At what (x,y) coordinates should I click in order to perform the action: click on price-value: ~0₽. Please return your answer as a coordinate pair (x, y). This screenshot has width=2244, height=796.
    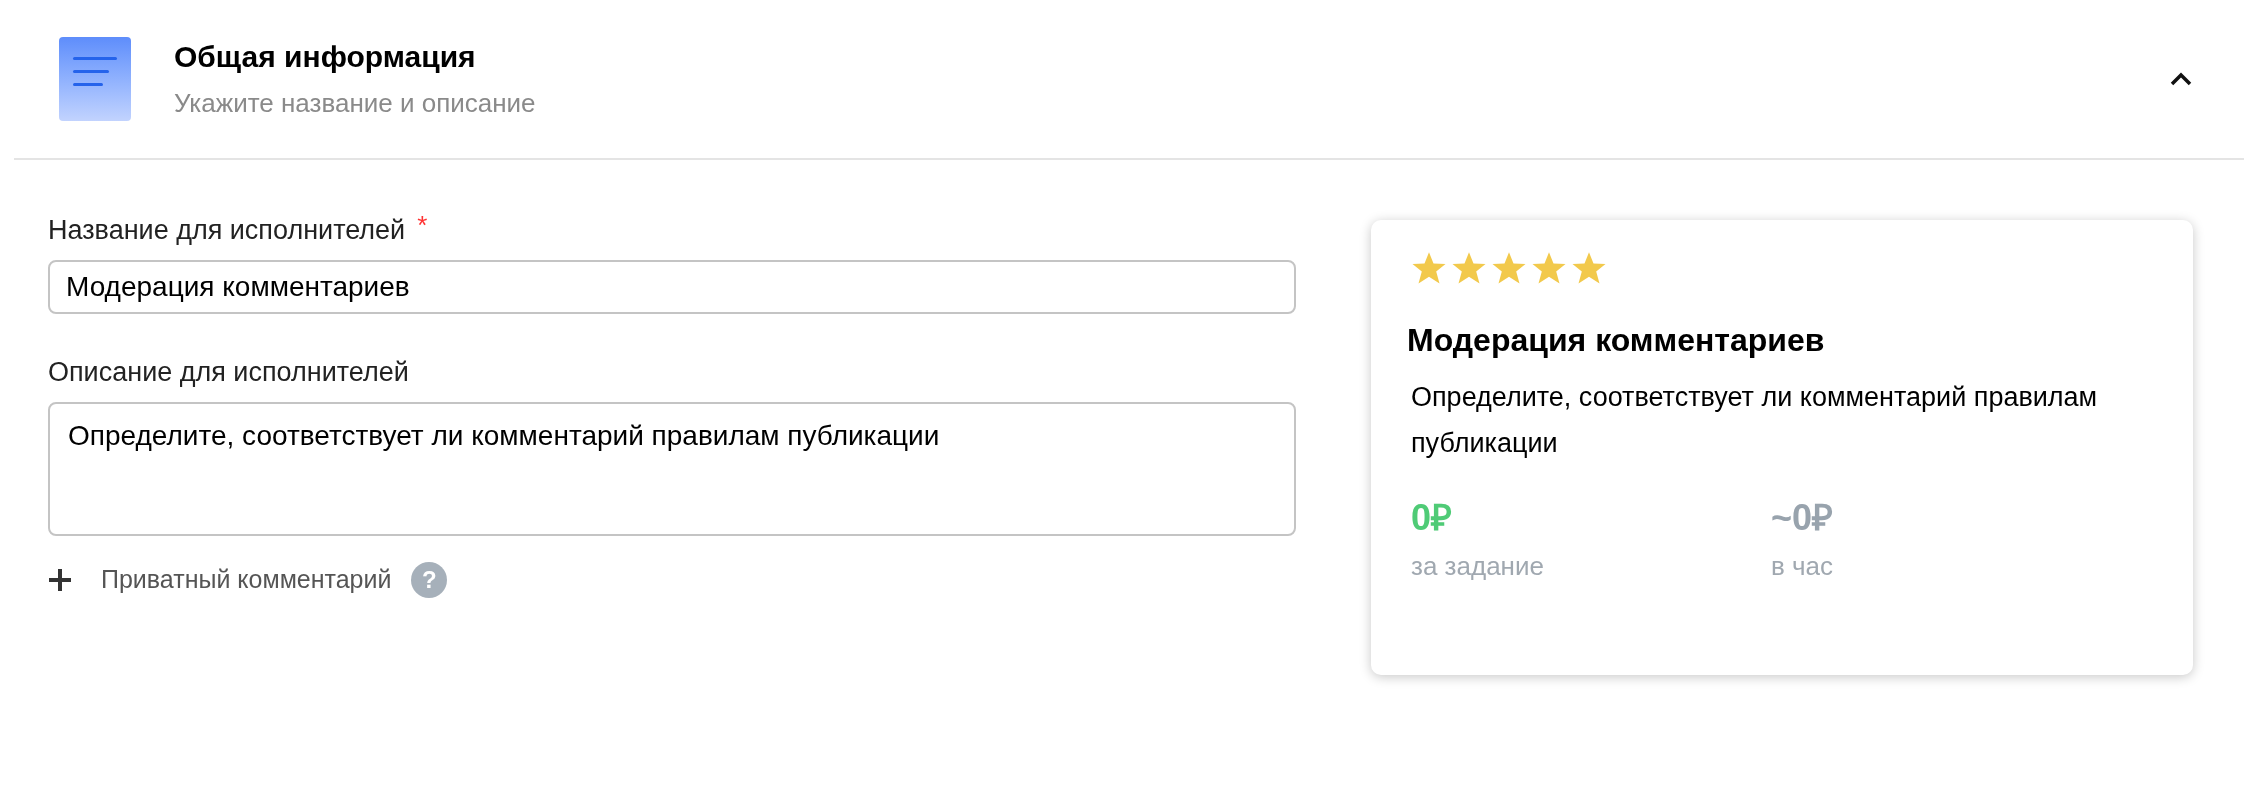
    Looking at the image, I should click on (1802, 518).